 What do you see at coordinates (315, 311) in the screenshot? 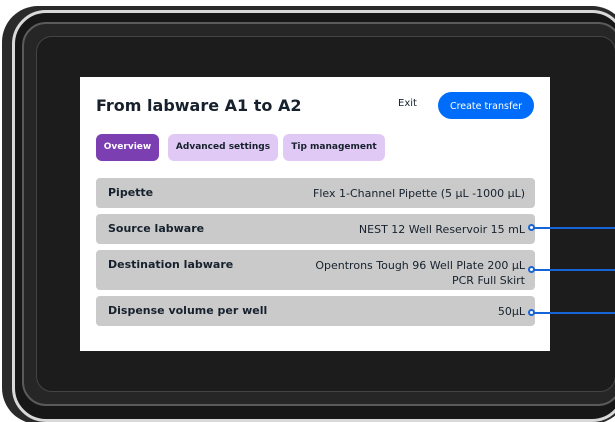
I see `row-dispense-volume: Dispense volume per well 50µL` at bounding box center [315, 311].